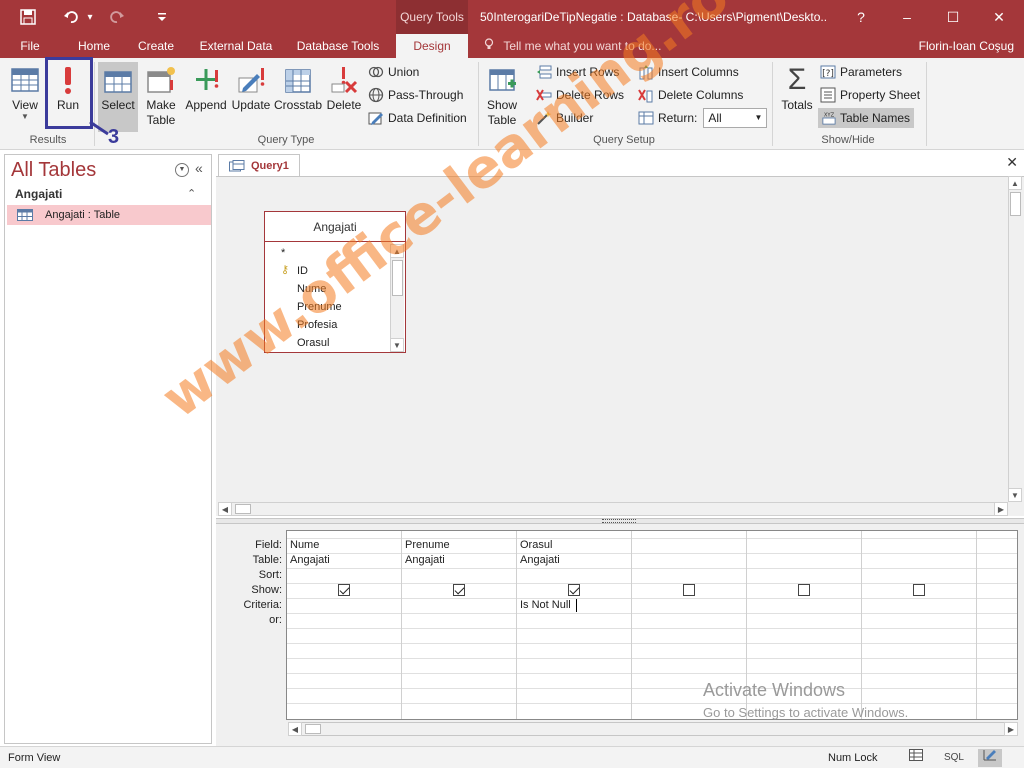 This screenshot has width=1024, height=768. I want to click on pass-through-button: Pass-Through, so click(415, 95).